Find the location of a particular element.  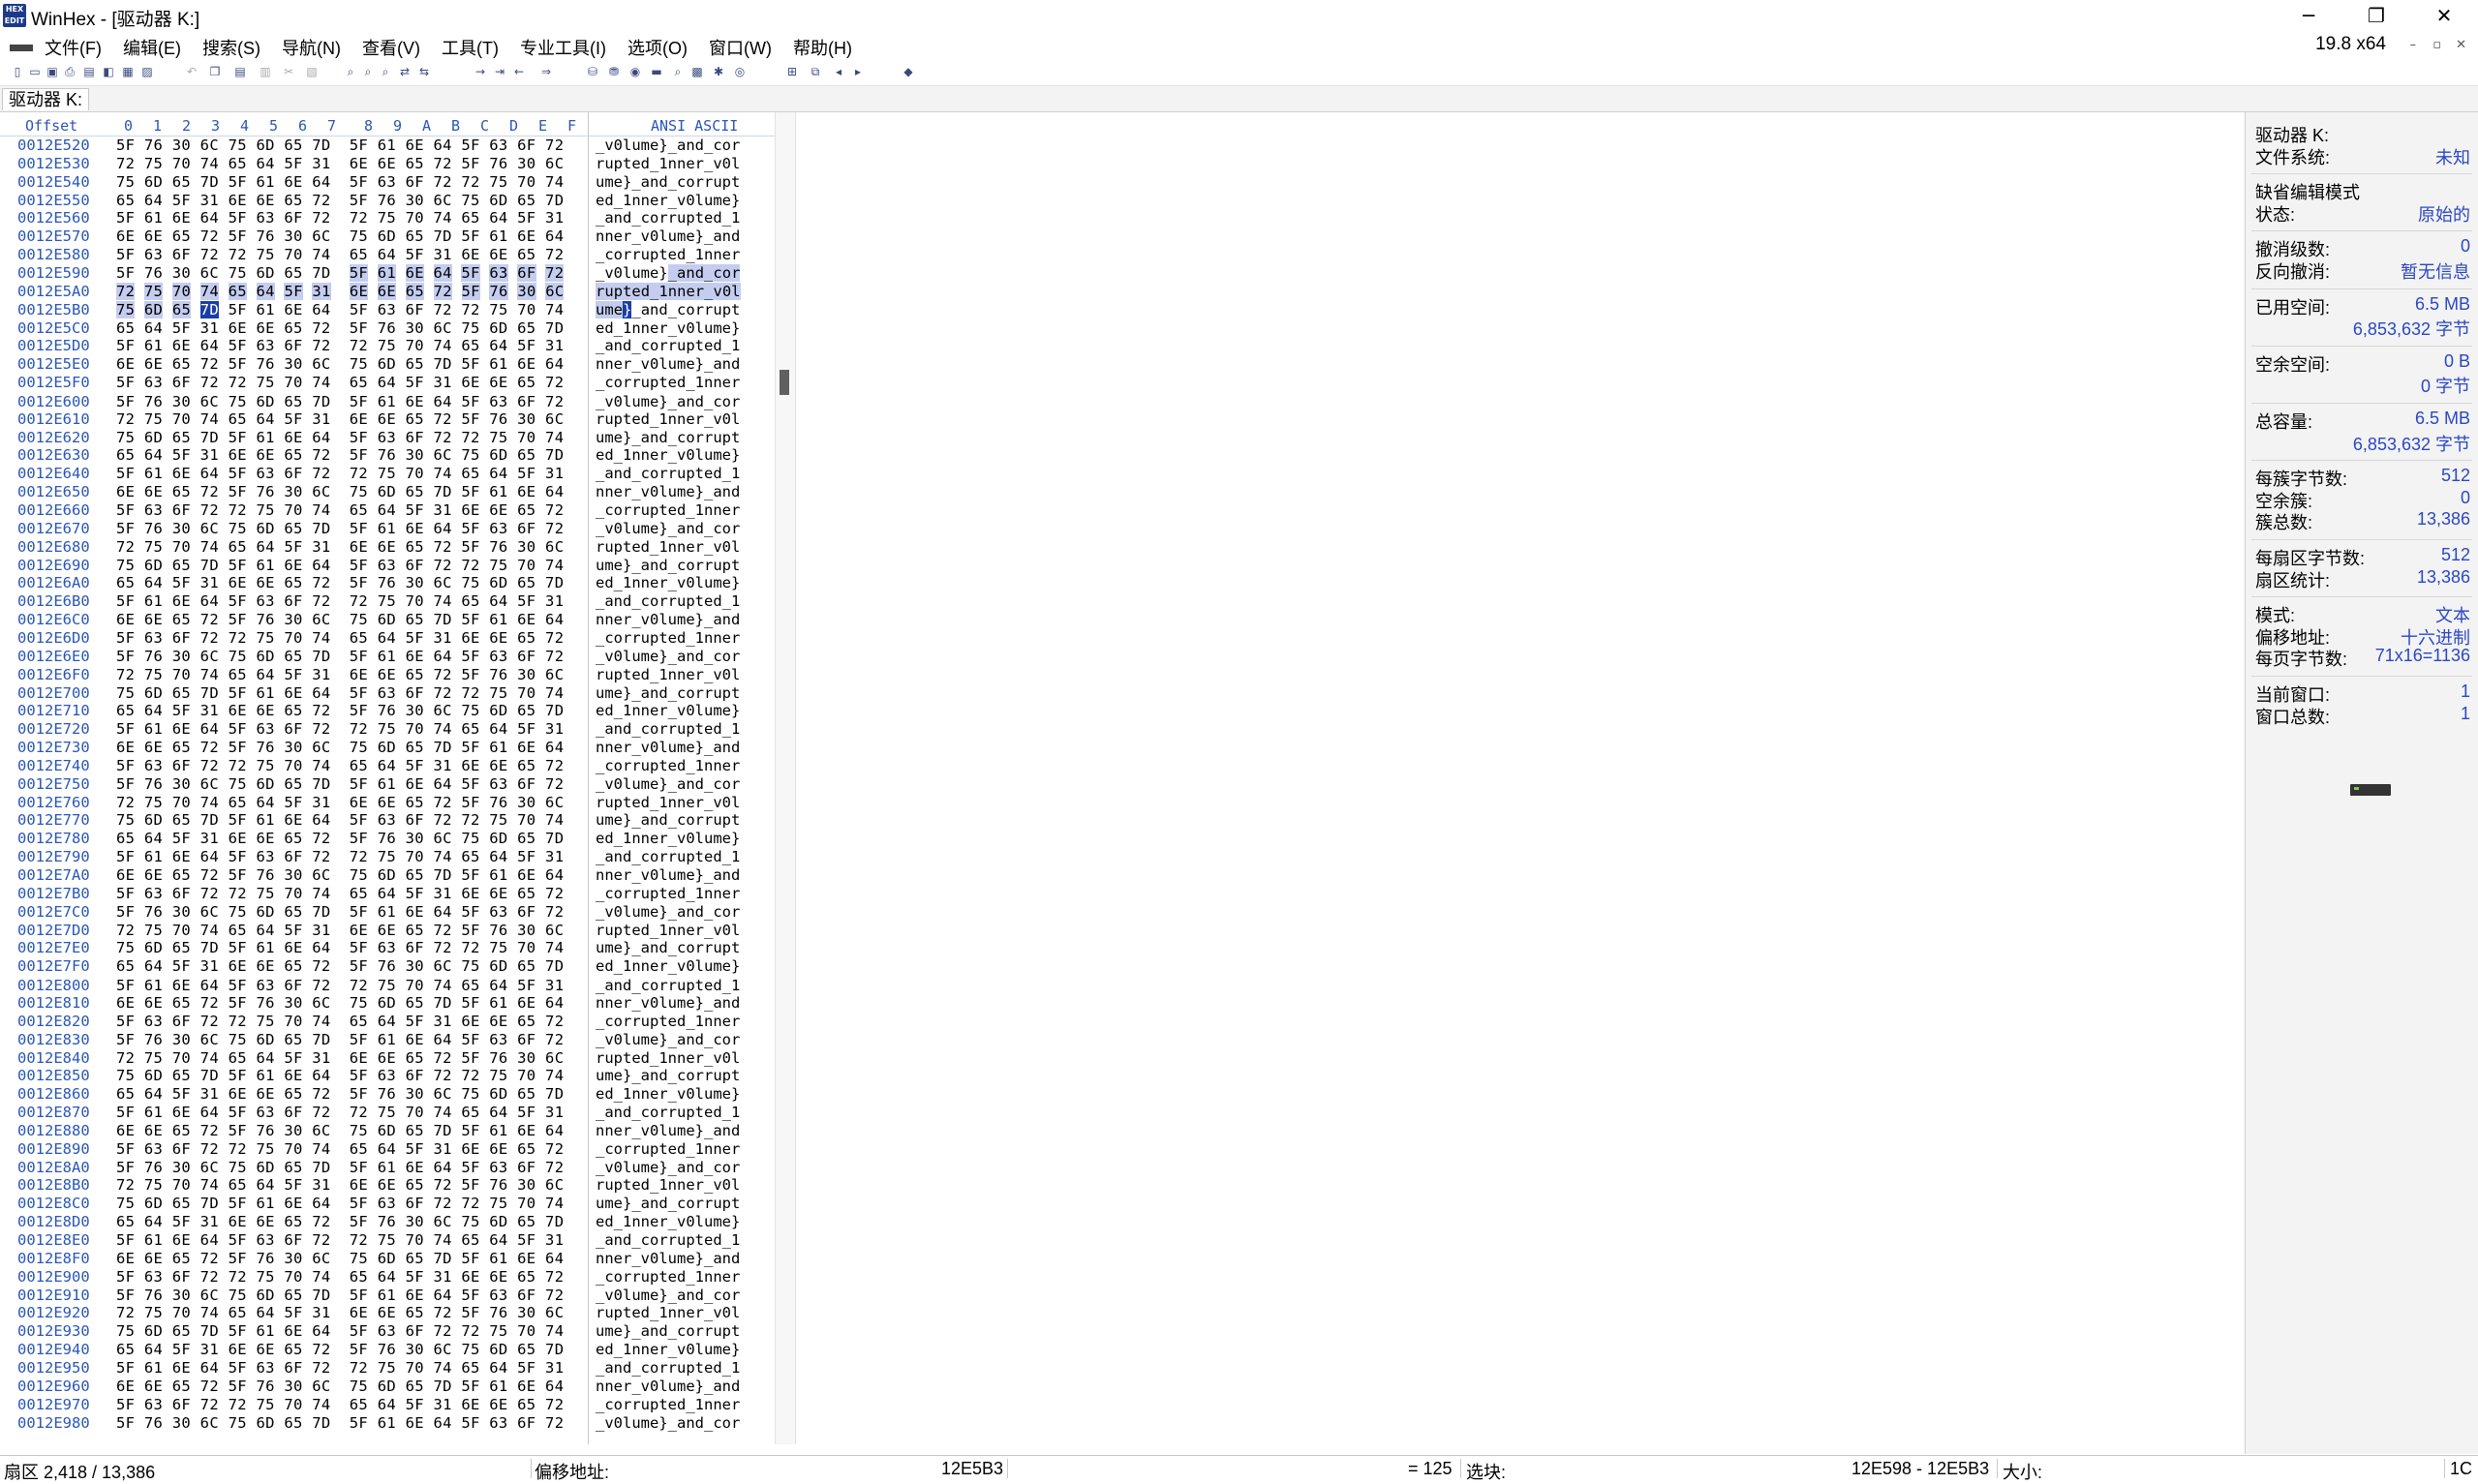

find-text-icon: ⌕ is located at coordinates (350, 71).